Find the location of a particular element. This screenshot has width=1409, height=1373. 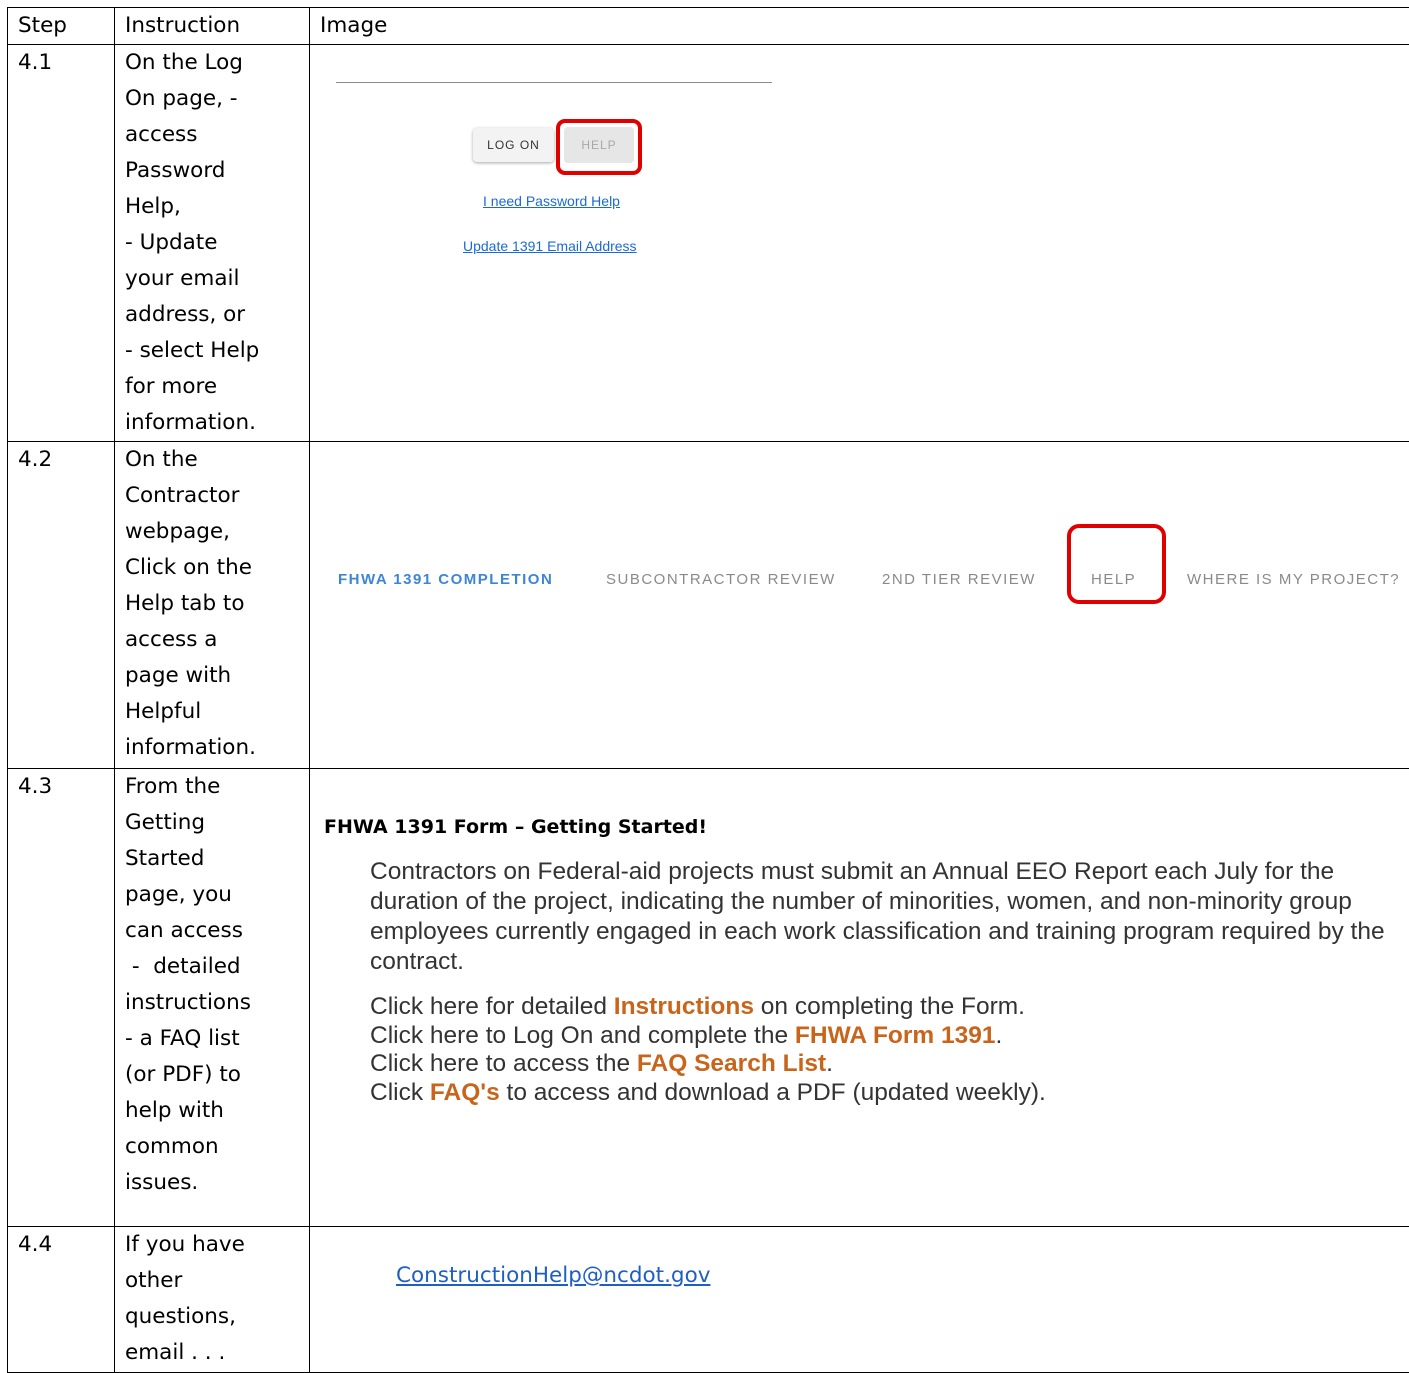

link-line-text: on completing the Form. is located at coordinates (889, 1006).